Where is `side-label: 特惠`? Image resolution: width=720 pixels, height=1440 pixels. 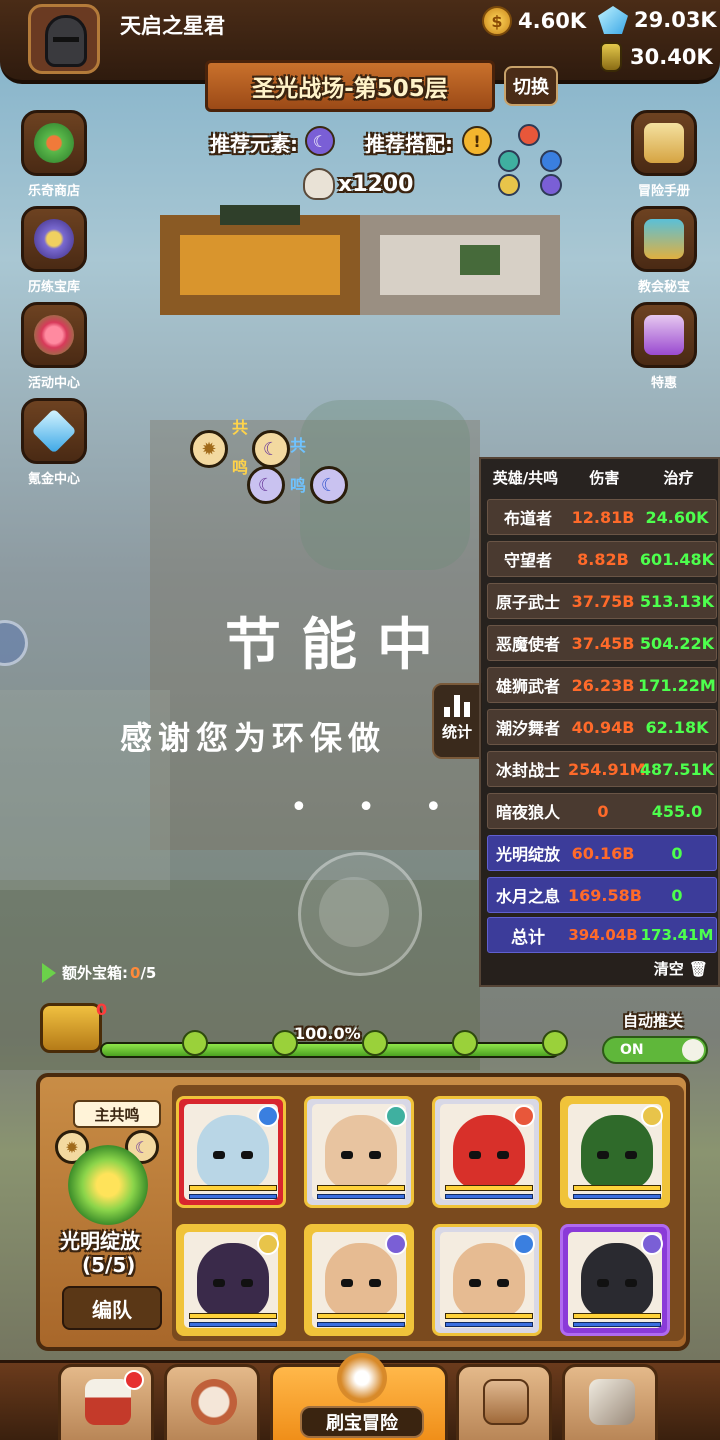
side-label: 特惠 is located at coordinates (663, 383).